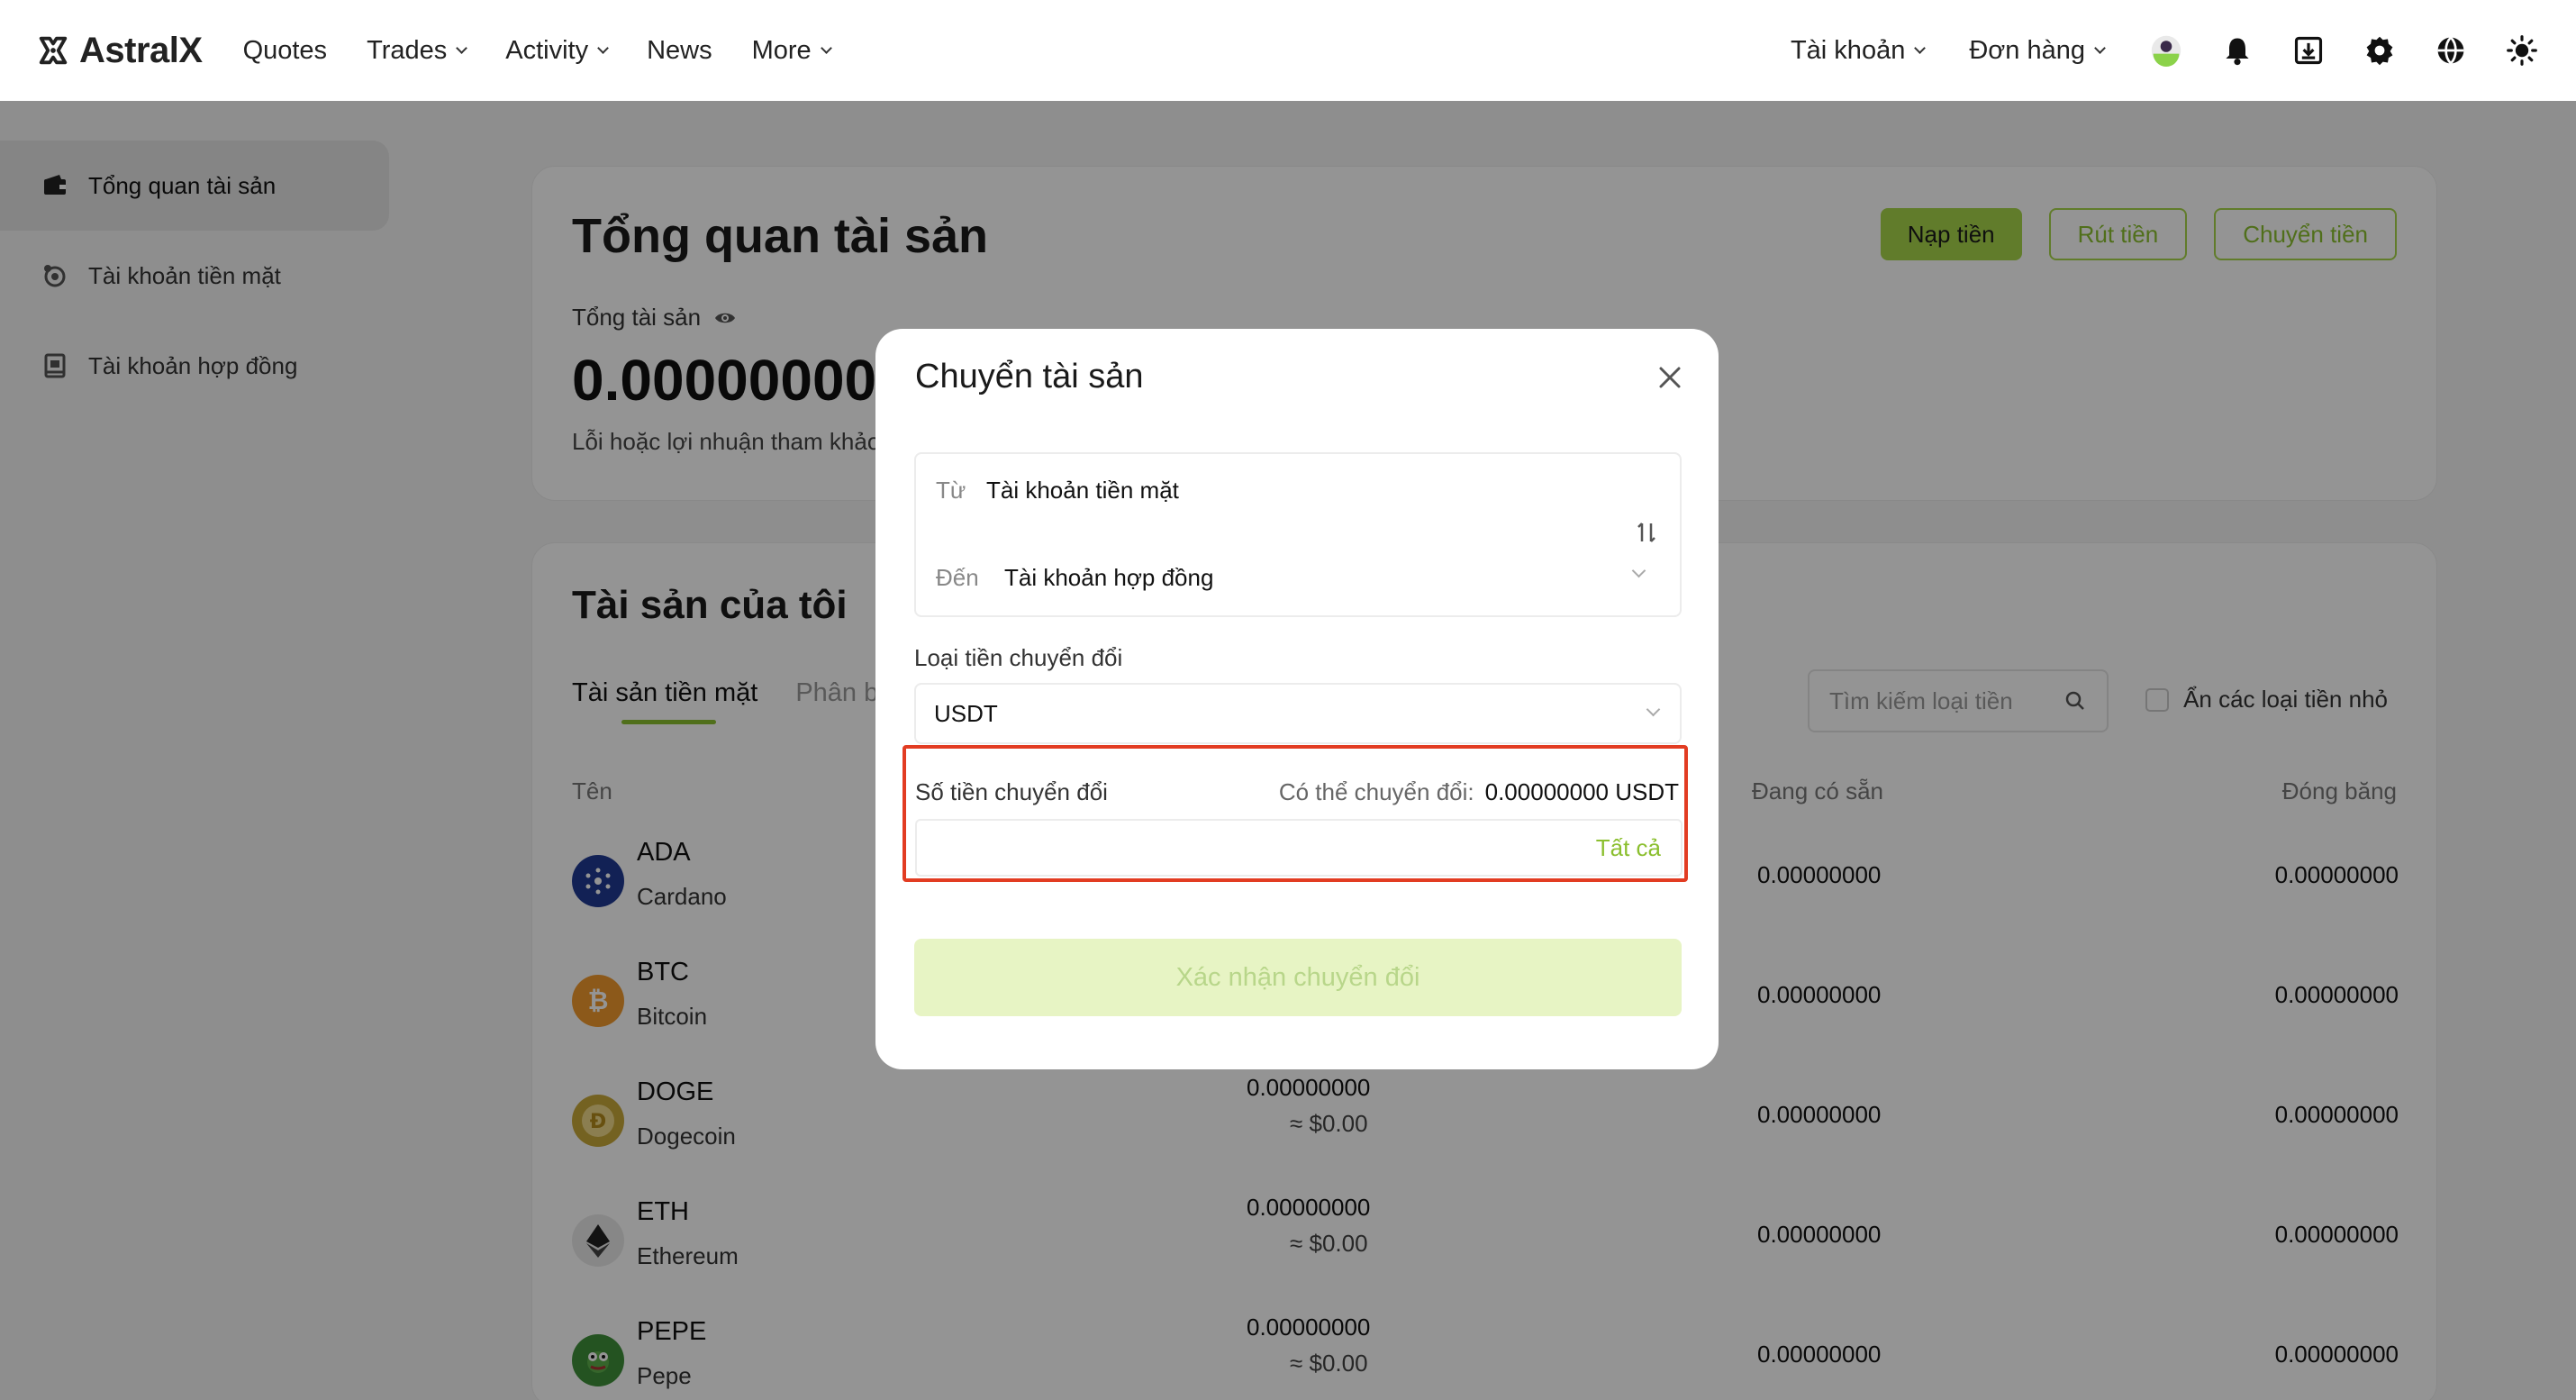  I want to click on close-icon, so click(1670, 377).